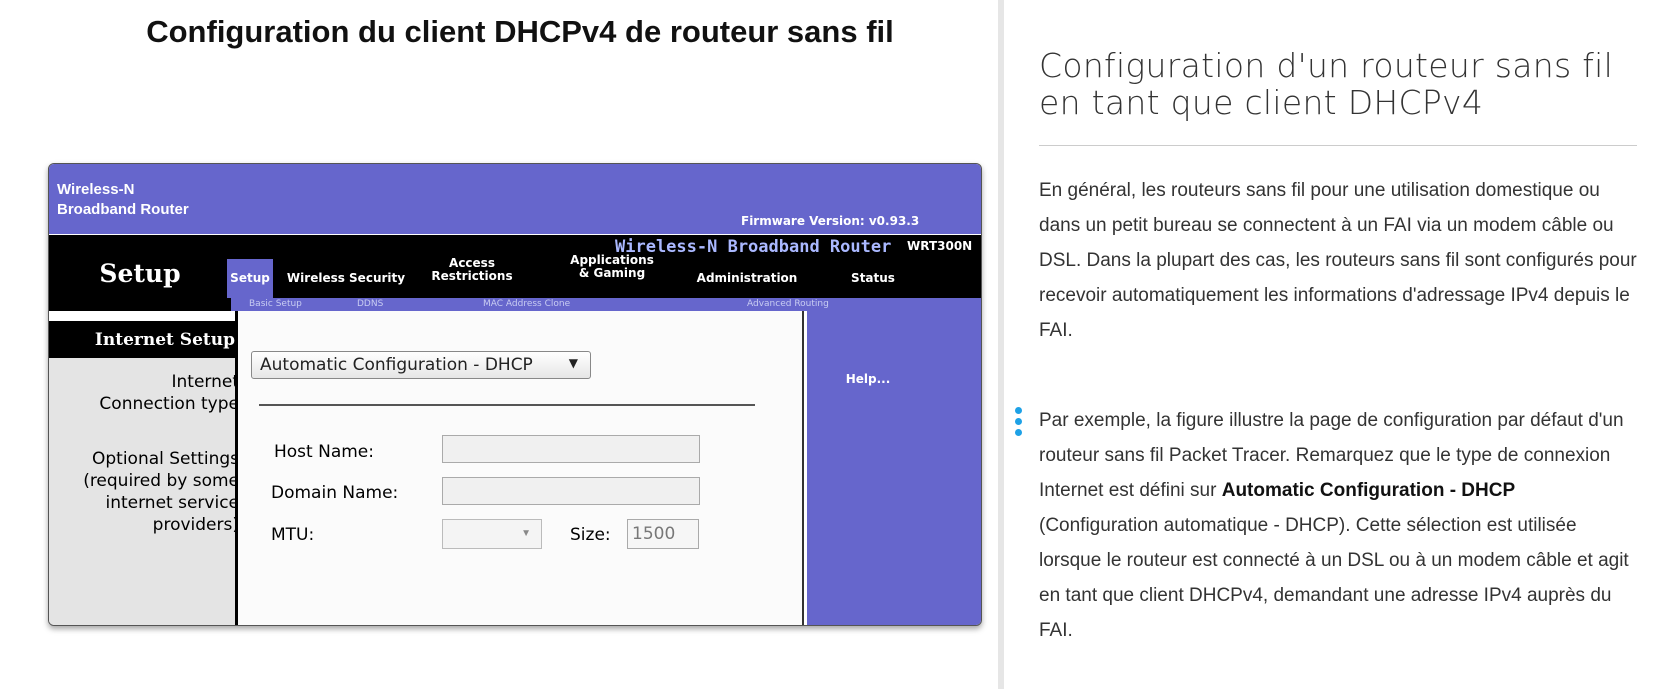 The image size is (1657, 689). What do you see at coordinates (161, 481) in the screenshot?
I see `label-line: (required by some` at bounding box center [161, 481].